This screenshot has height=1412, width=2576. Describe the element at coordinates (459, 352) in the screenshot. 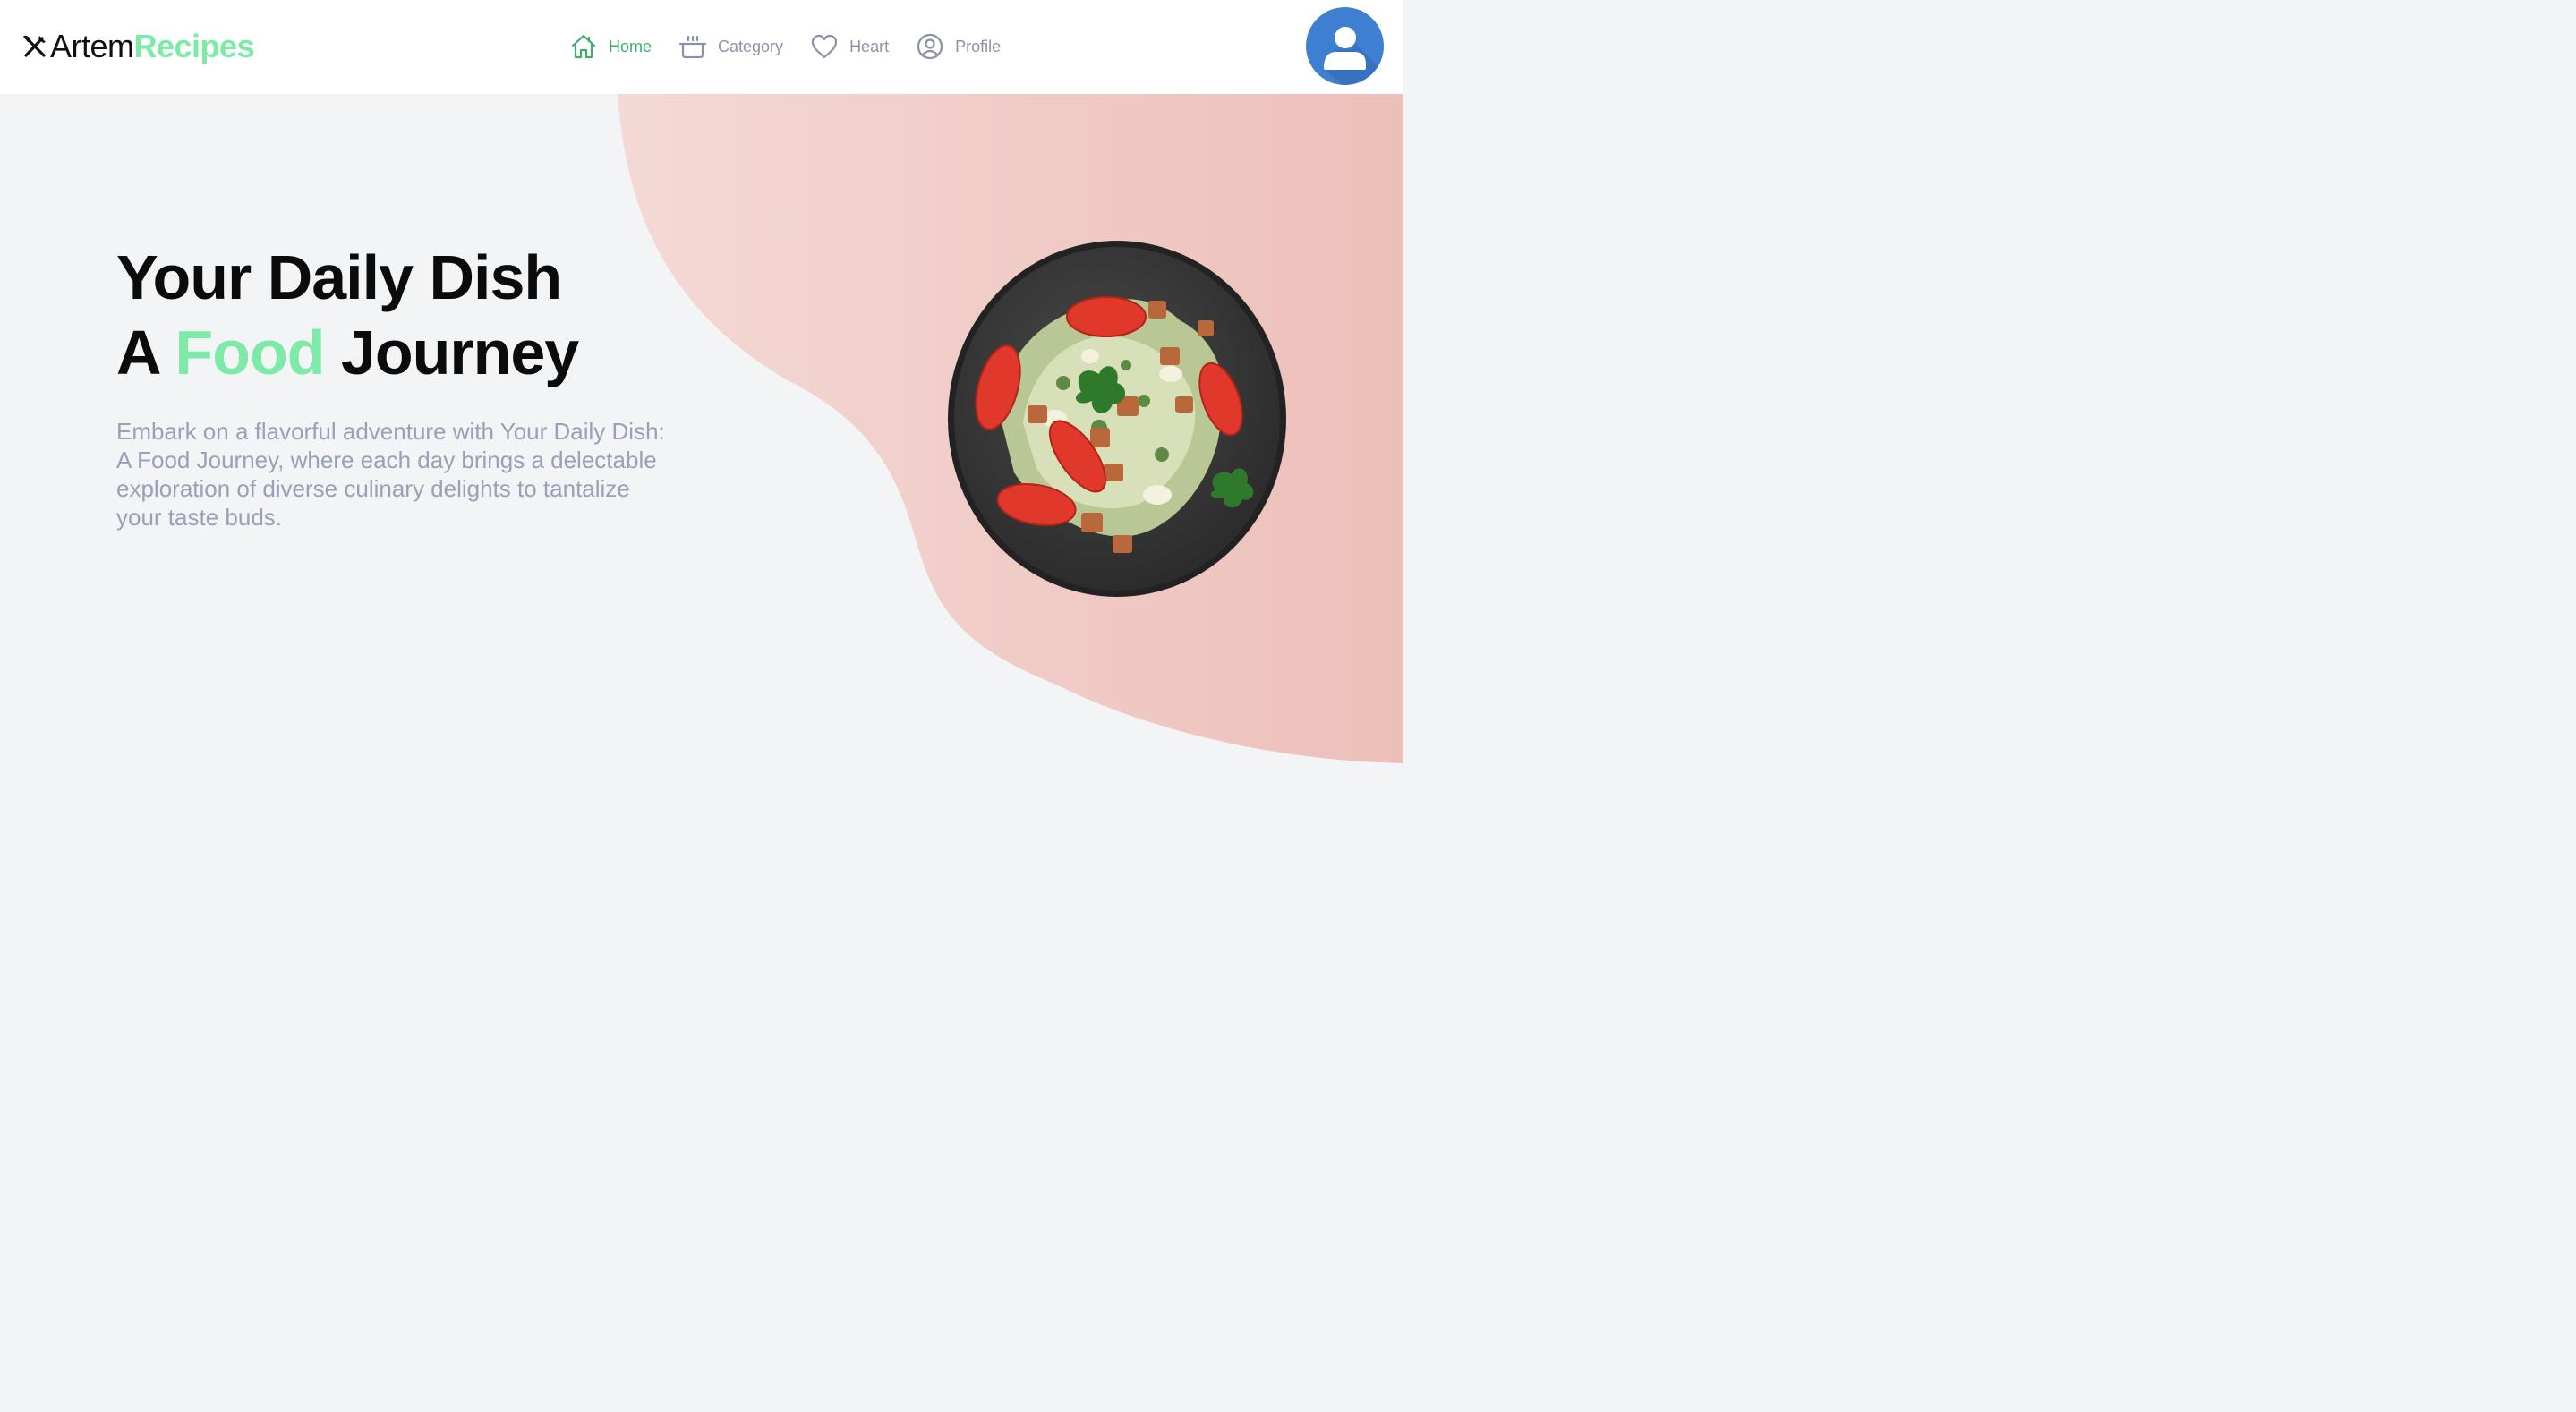

I see `hero-title-line2-suffix: Journey` at that location.